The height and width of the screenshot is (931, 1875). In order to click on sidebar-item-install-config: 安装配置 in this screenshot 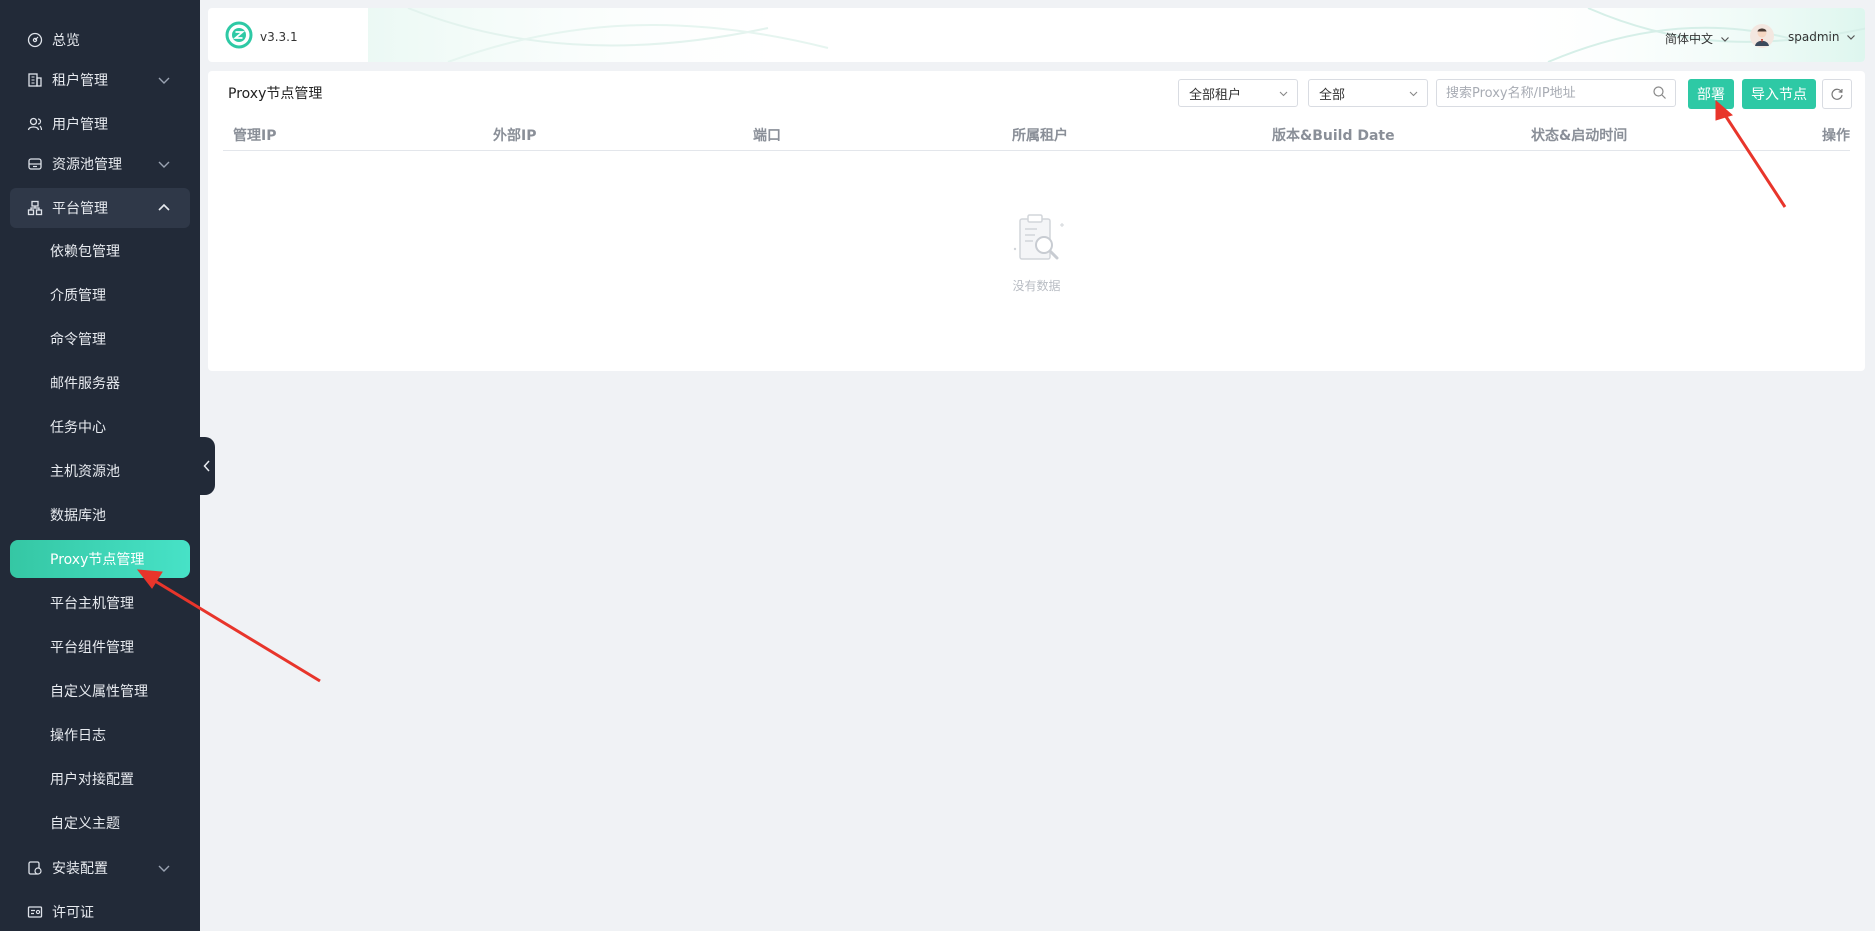, I will do `click(100, 868)`.